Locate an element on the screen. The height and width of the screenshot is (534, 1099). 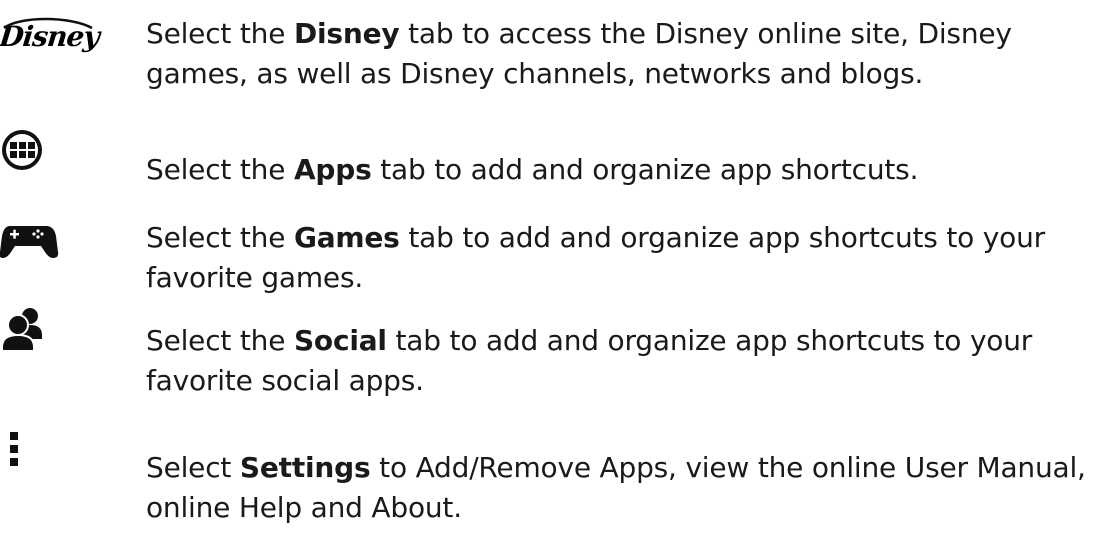
settings-label: Settings is located at coordinates (305, 467).